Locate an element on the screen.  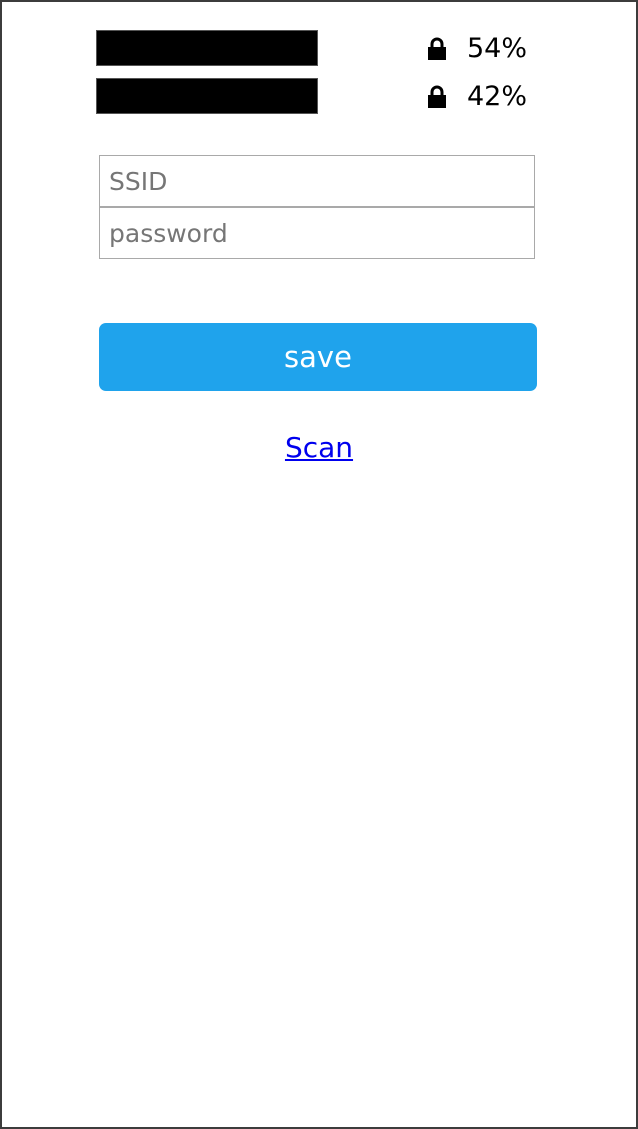
scan-link: Scan is located at coordinates (319, 447).